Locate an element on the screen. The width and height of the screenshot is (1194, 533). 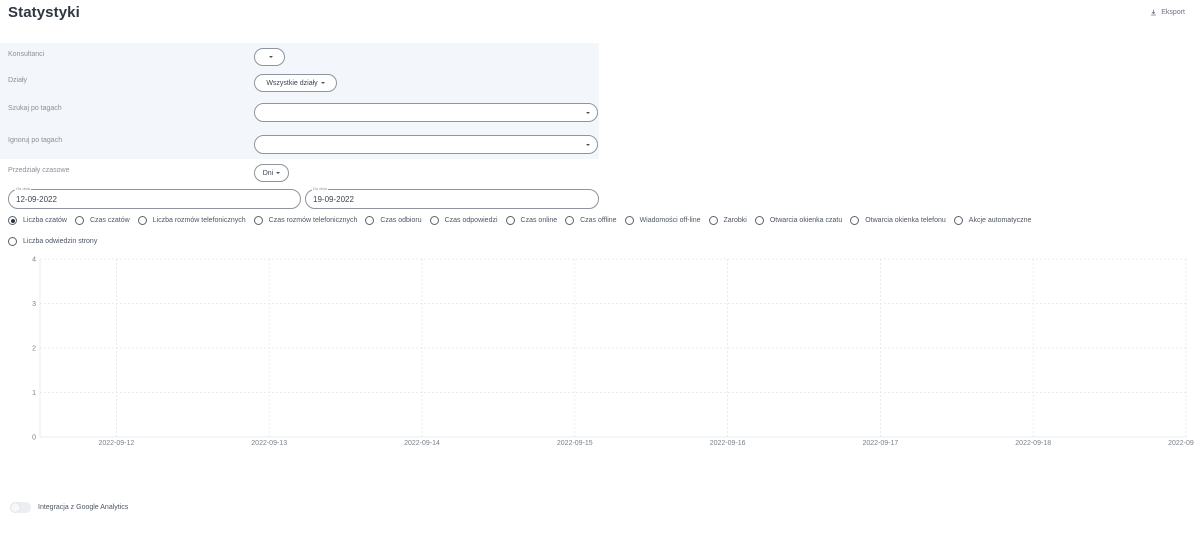
y-tick-label: 4 is located at coordinates (34, 260).